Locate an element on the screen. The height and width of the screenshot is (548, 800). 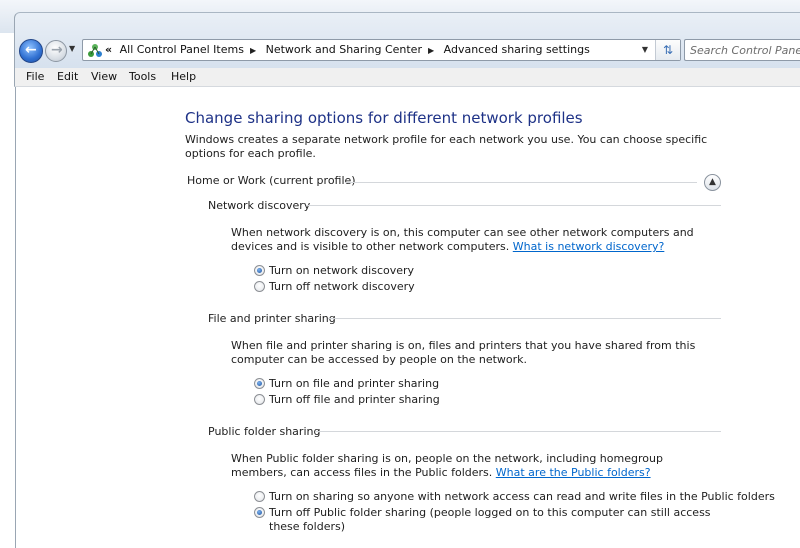
back-arrow-icon: ← is located at coordinates (31, 50).